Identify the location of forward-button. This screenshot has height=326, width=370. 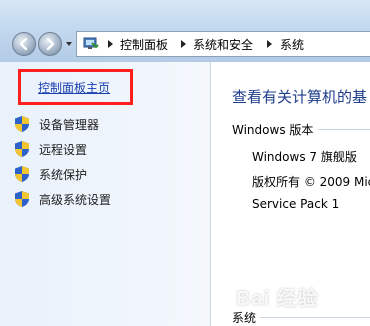
(50, 44).